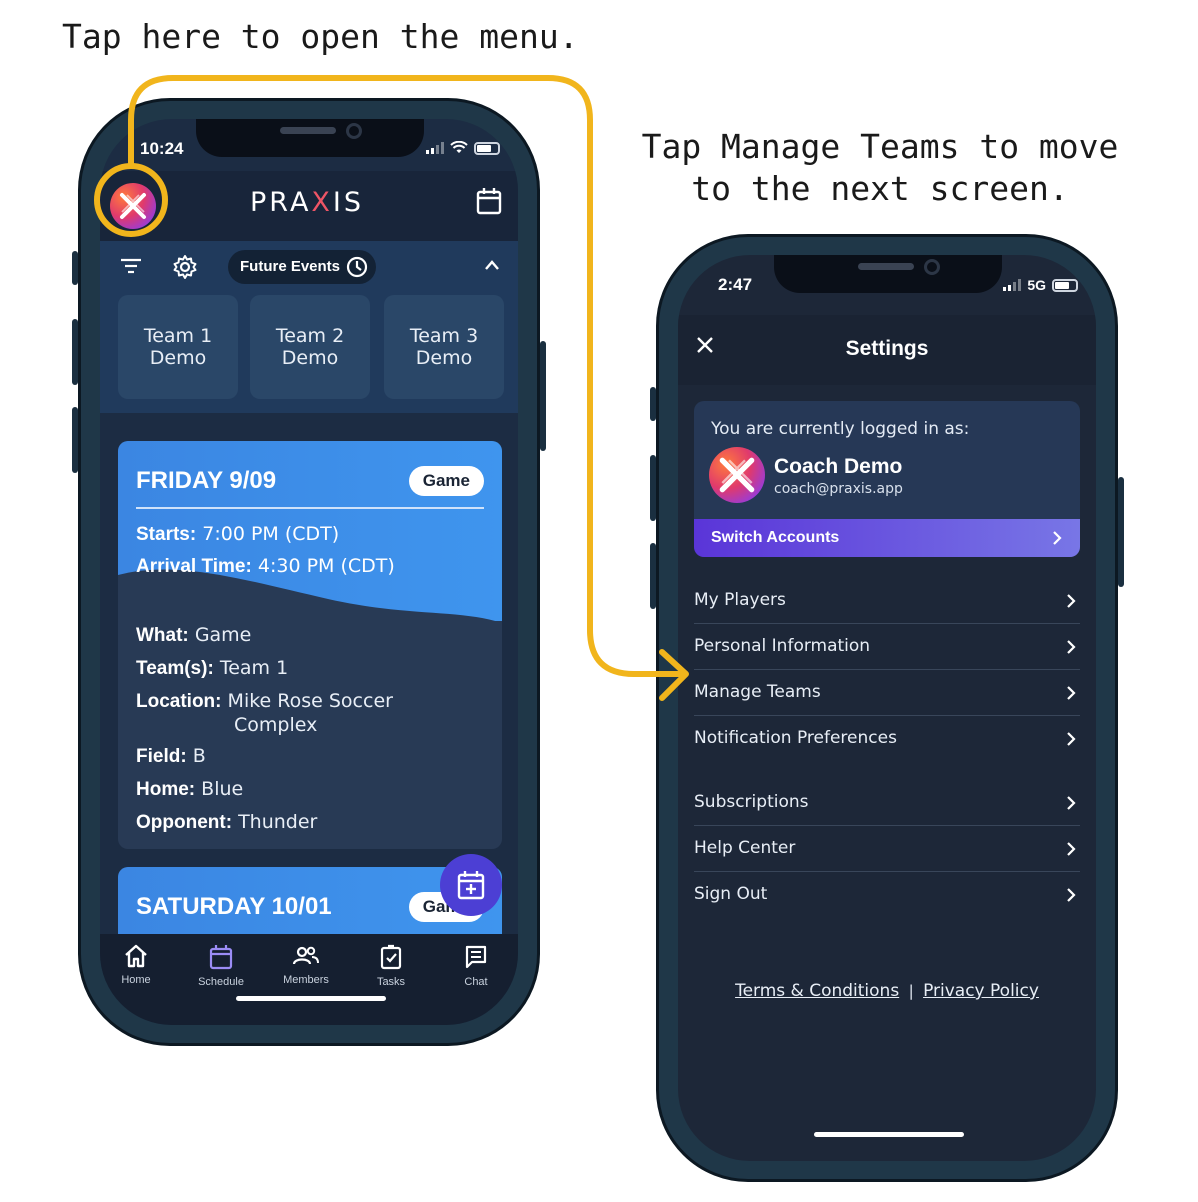  I want to click on network-label: 5G, so click(1036, 285).